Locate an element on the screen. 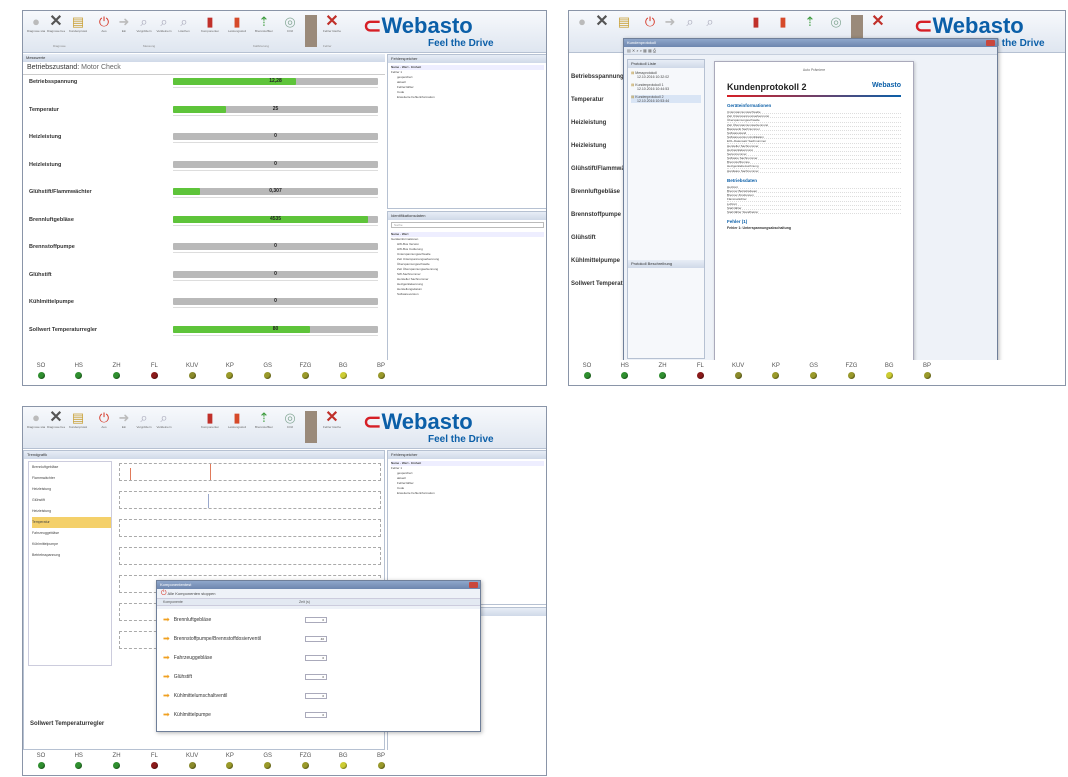 This screenshot has width=1068, height=777. component-row: ➡ Kühlmittelumschaltventil is located at coordinates (195, 695).